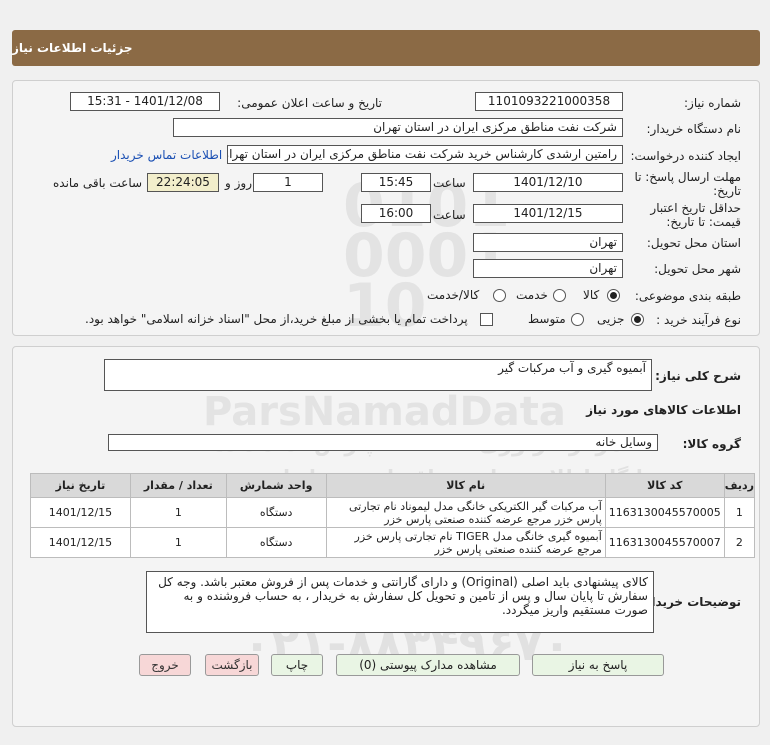 The image size is (770, 745). Describe the element at coordinates (383, 442) in the screenshot. I see `goods-group-field: وسایل خانه` at that location.